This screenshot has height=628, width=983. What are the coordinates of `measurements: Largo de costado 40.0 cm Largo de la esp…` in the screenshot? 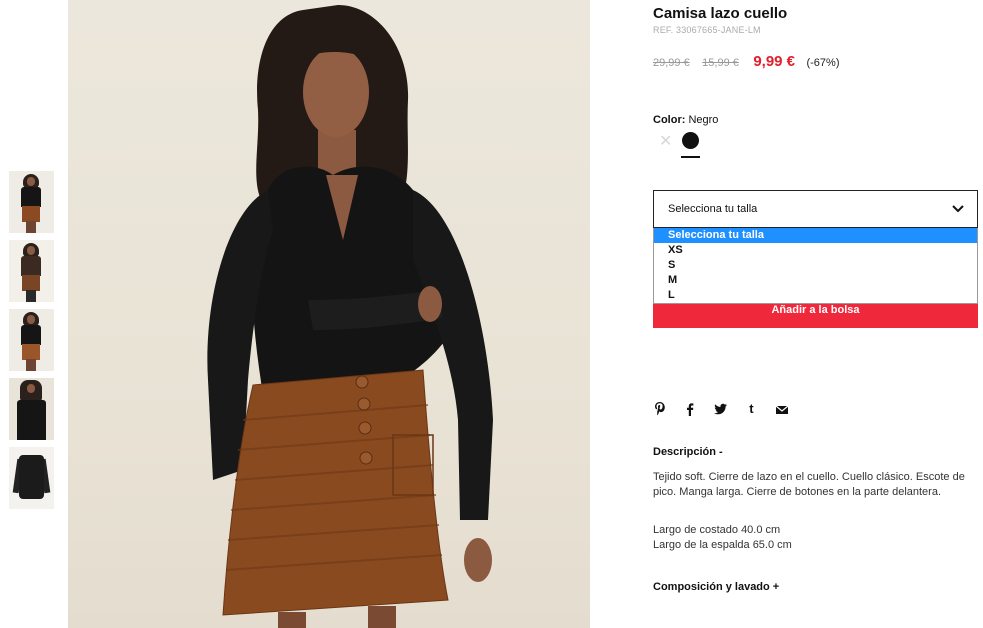 It's located at (722, 538).